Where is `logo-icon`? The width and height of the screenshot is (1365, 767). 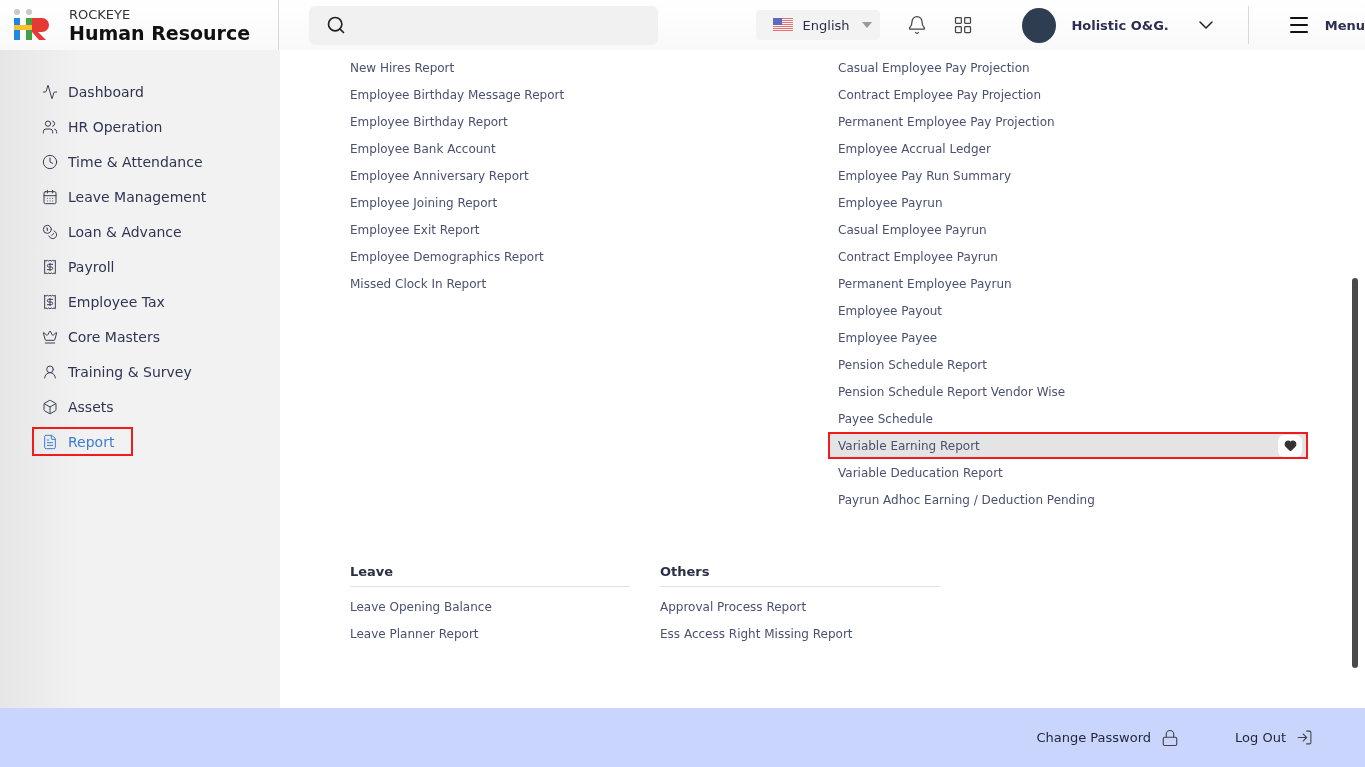
logo-icon is located at coordinates (32, 25).